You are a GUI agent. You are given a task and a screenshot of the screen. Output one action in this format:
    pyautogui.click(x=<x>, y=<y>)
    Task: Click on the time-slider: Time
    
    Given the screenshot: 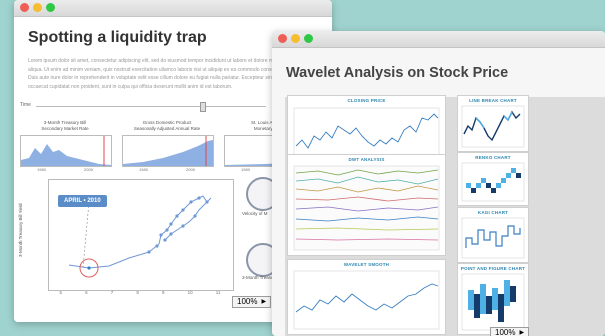 What is the action you would take?
    pyautogui.click(x=144, y=107)
    